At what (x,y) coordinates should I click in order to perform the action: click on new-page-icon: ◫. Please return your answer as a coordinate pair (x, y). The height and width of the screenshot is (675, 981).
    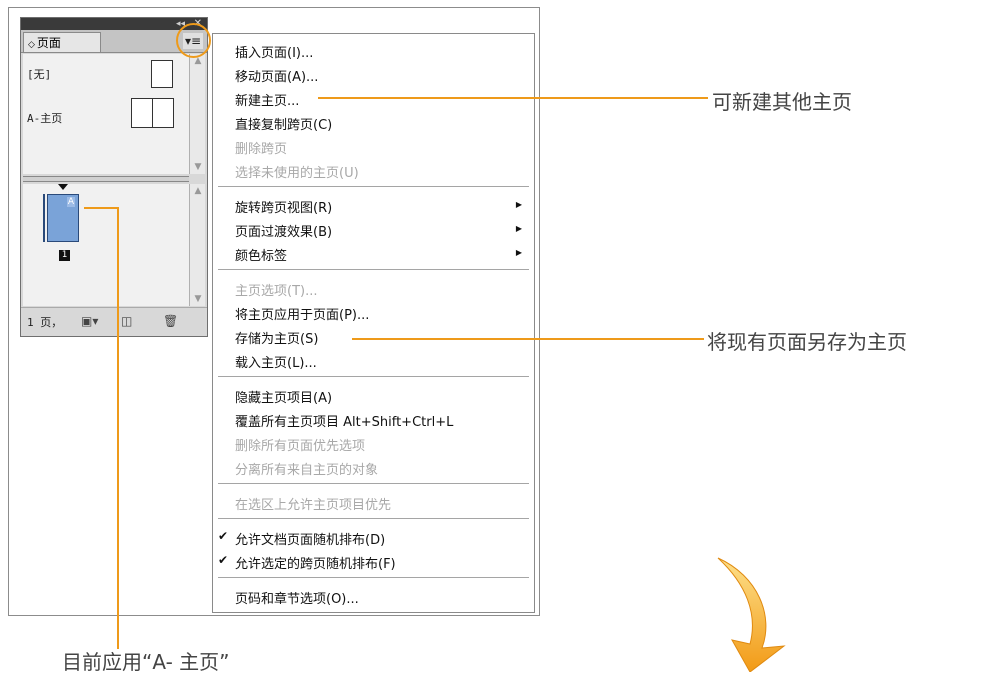
    Looking at the image, I should click on (126, 321).